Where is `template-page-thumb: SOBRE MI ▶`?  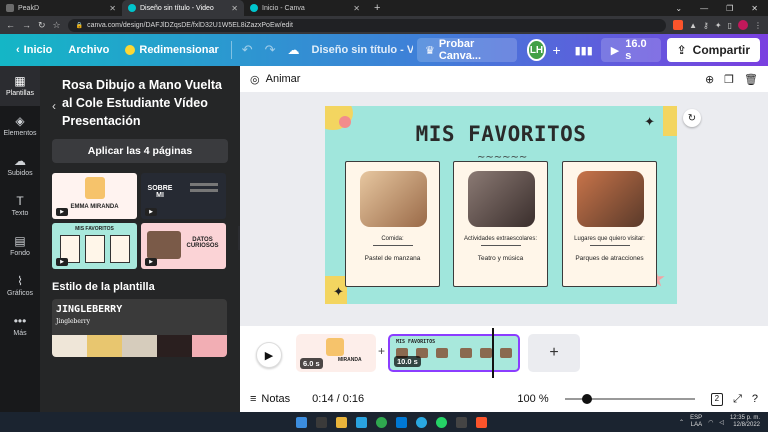 template-page-thumb: SOBRE MI ▶ is located at coordinates (183, 196).